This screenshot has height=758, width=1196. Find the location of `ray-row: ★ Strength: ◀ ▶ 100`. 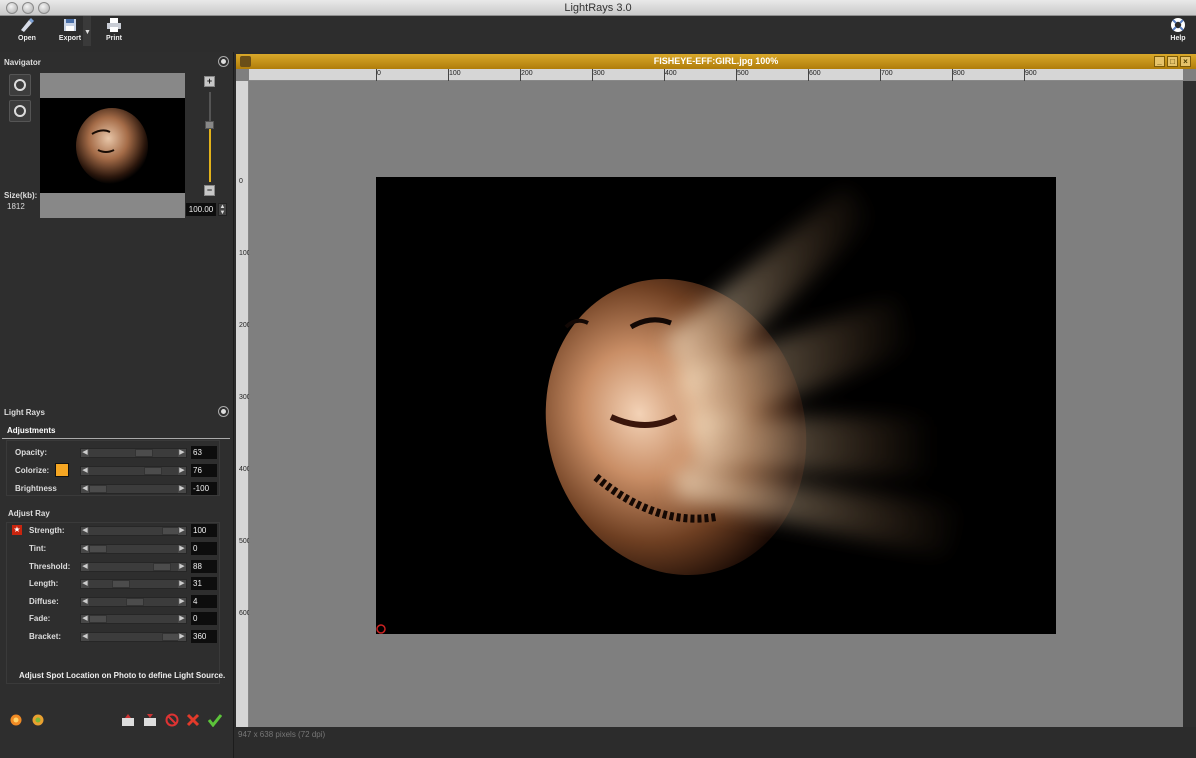

ray-row: ★ Strength: ◀ ▶ 100 is located at coordinates (117, 531).